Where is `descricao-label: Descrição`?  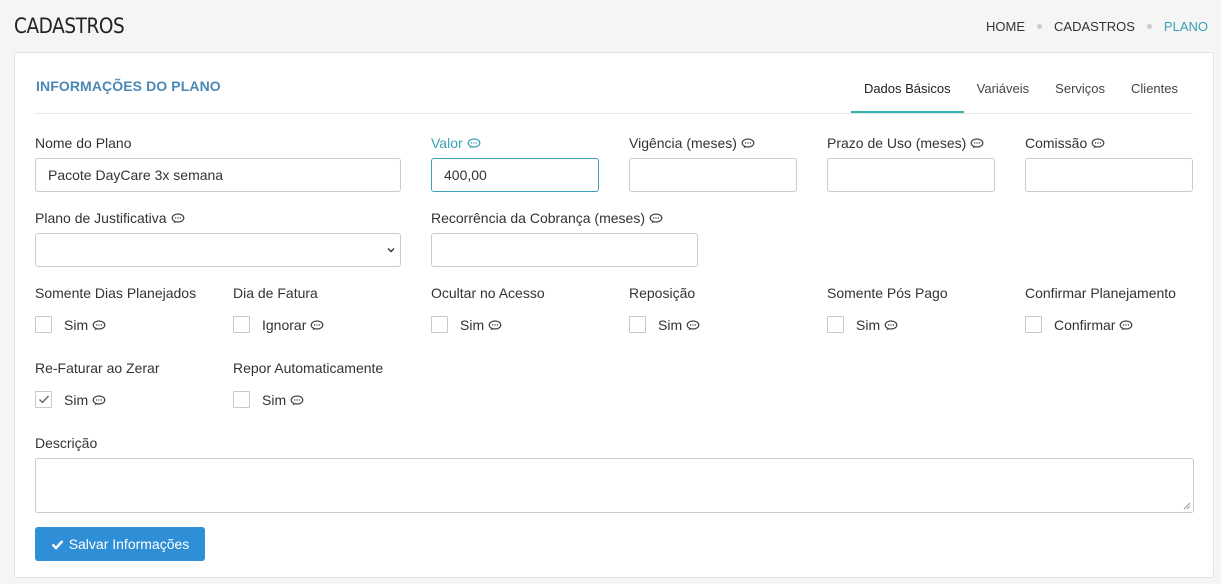
descricao-label: Descrição is located at coordinates (66, 443).